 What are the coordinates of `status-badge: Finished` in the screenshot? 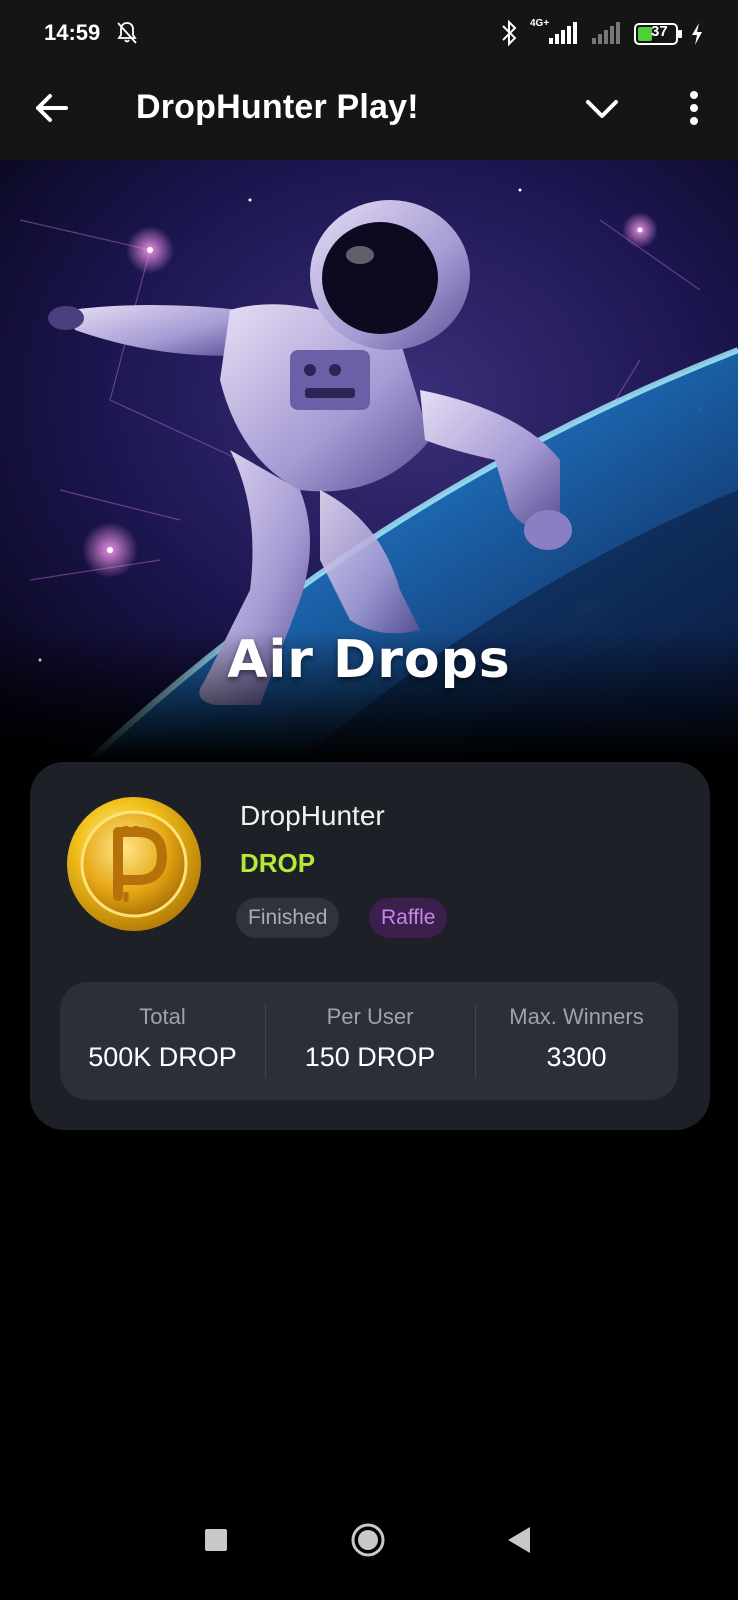 It's located at (288, 918).